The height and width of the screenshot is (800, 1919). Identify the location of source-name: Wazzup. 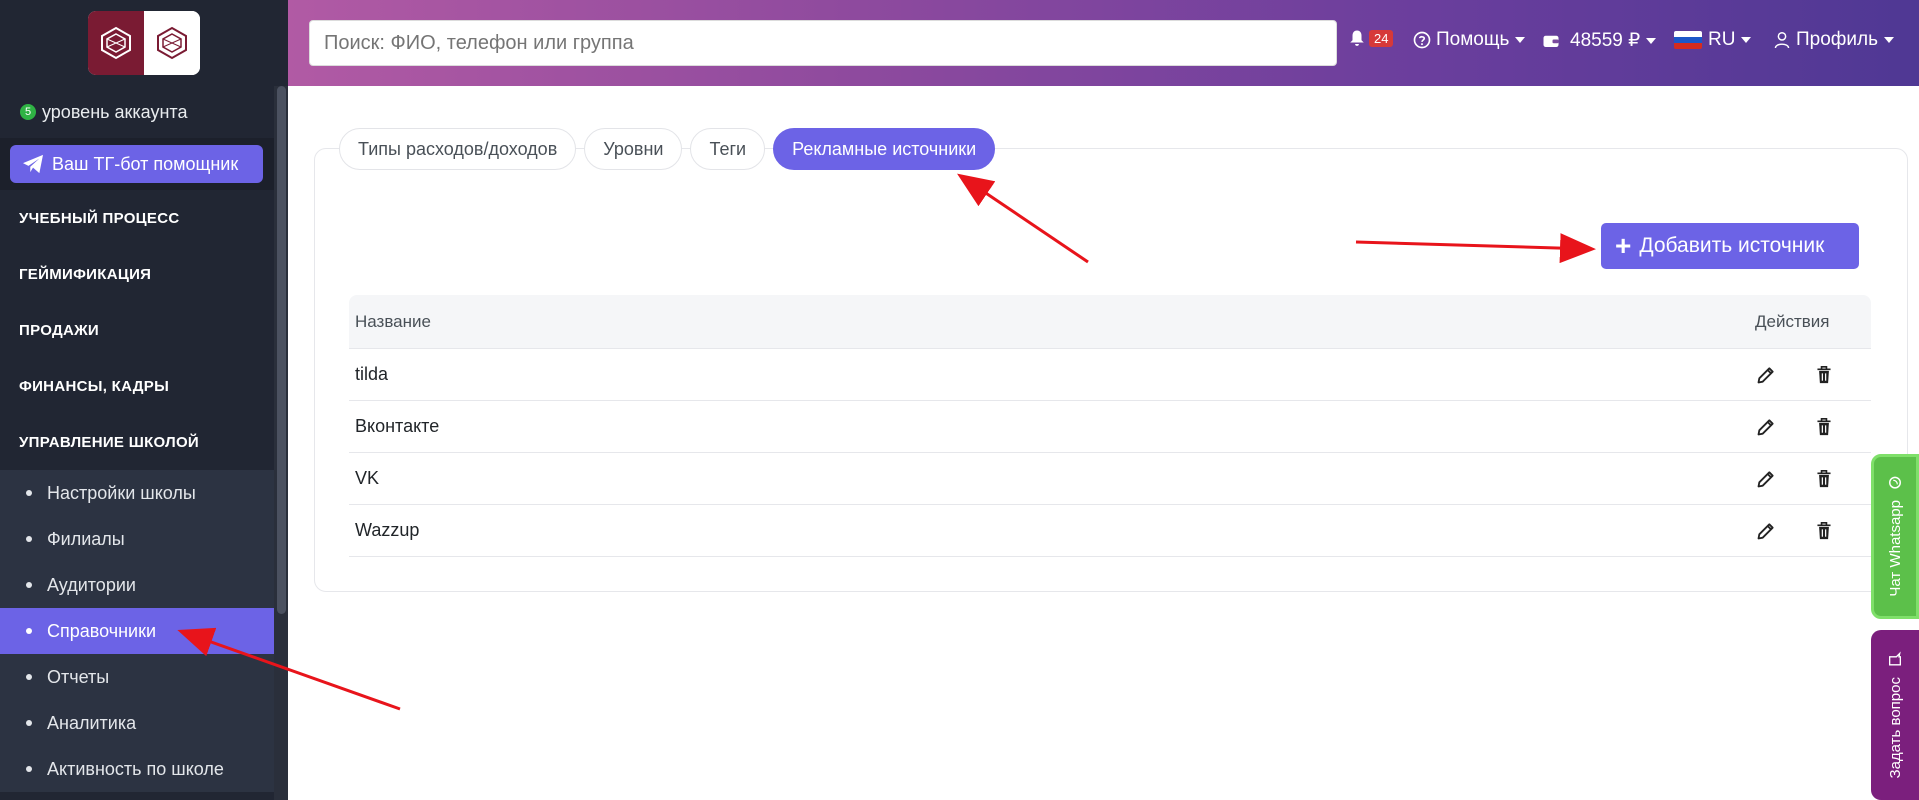
(387, 530).